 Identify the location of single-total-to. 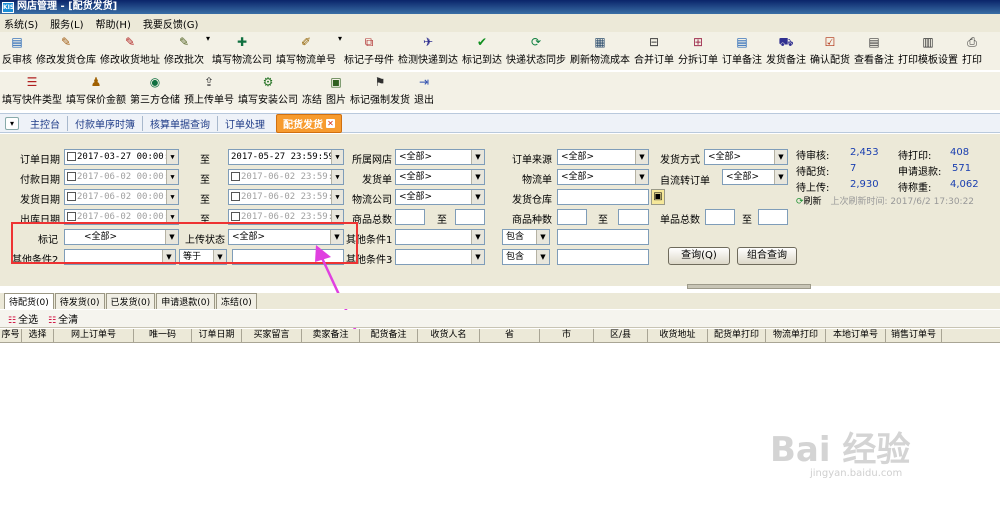
(773, 217).